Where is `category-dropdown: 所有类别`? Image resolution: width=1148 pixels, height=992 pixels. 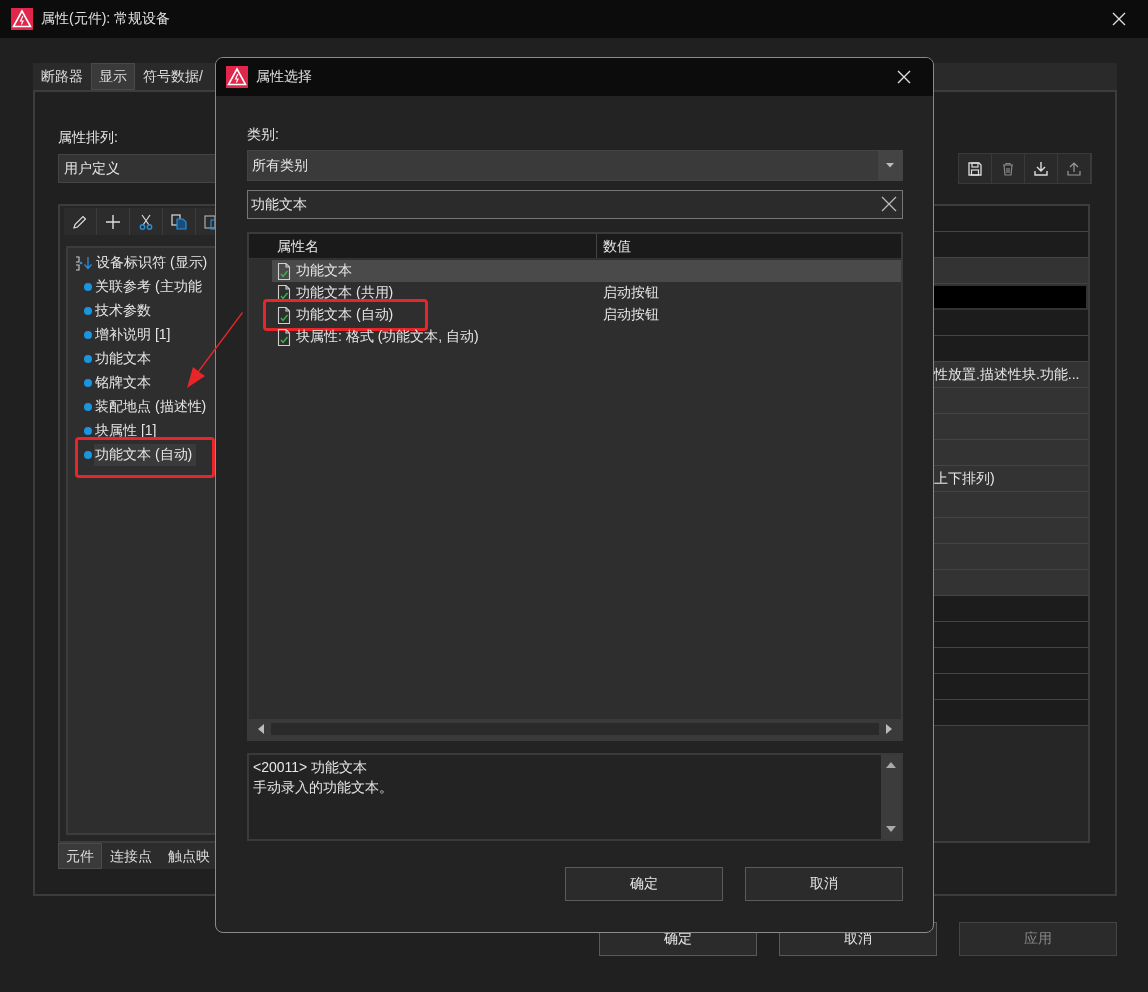
category-dropdown: 所有类别 is located at coordinates (575, 165).